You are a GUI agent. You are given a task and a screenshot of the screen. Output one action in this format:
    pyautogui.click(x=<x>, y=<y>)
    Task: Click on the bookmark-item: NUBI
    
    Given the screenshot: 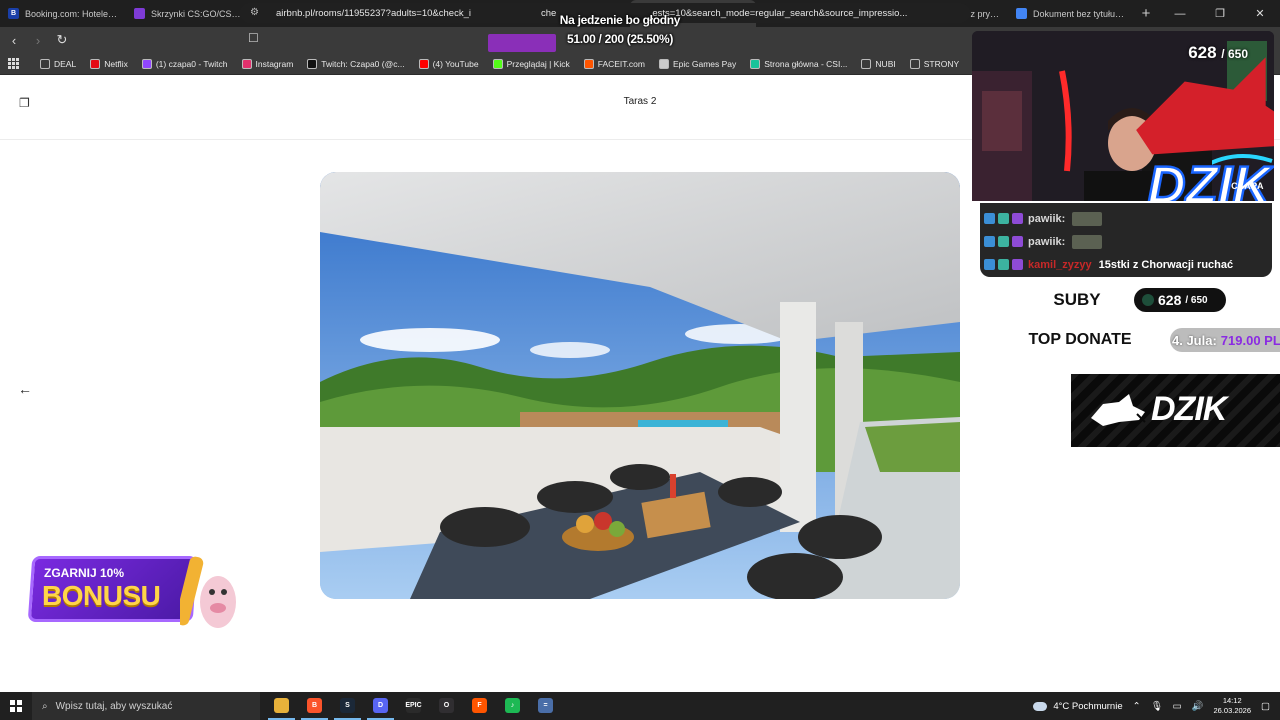 What is the action you would take?
    pyautogui.click(x=878, y=63)
    